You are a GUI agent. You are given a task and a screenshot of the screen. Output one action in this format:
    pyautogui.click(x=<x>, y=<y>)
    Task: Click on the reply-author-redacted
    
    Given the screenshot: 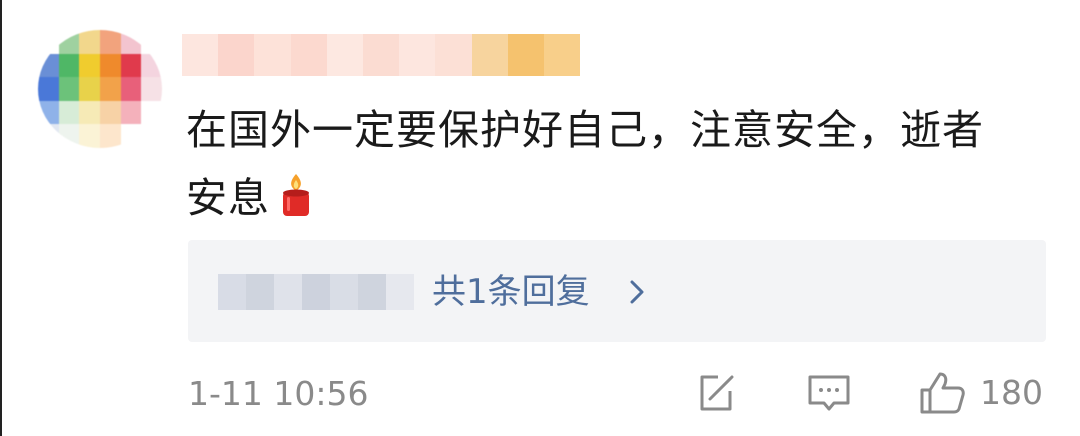 What is the action you would take?
    pyautogui.click(x=316, y=292)
    